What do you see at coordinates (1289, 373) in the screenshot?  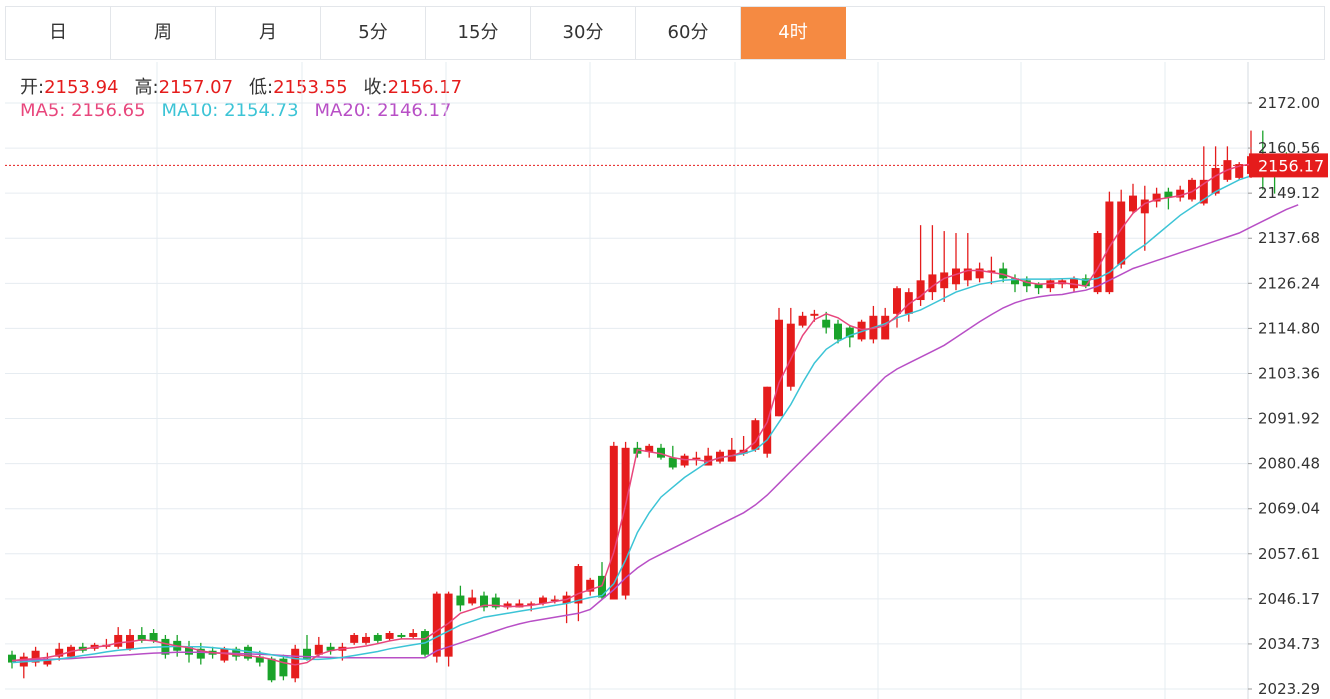 I see `y-tick-label-6: 2103.36` at bounding box center [1289, 373].